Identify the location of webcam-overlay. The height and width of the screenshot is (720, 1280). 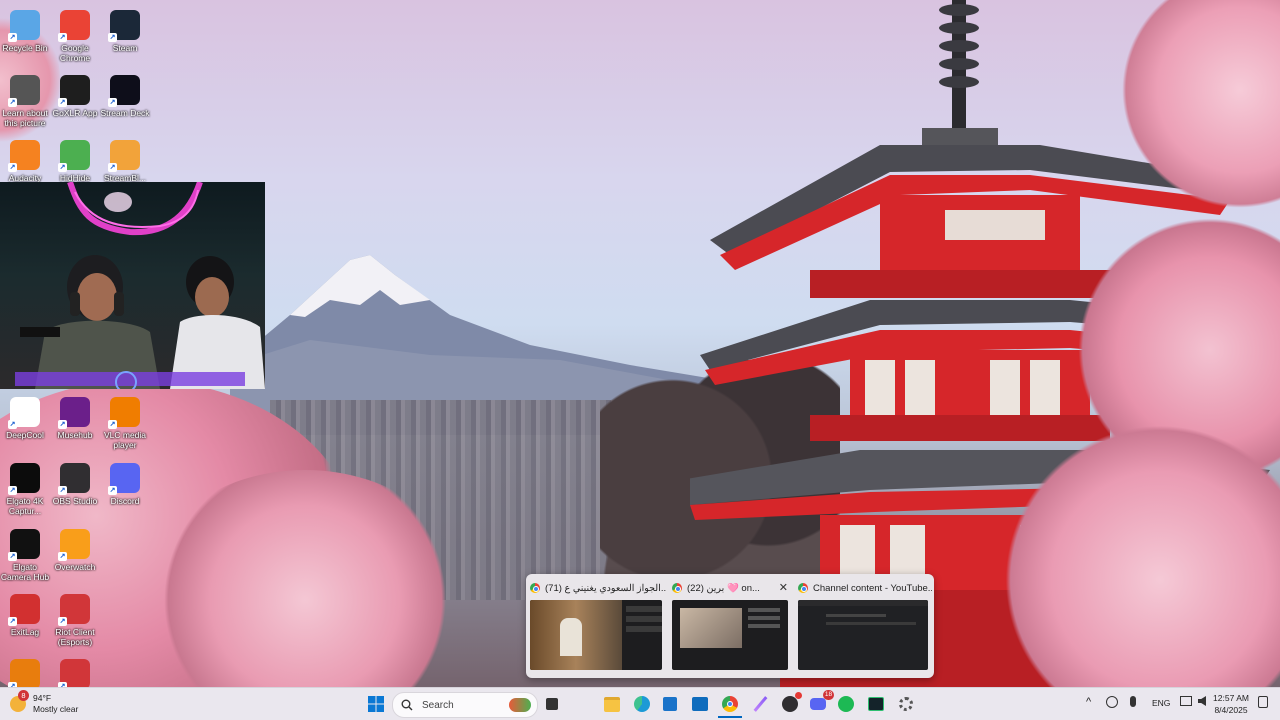
(132, 285).